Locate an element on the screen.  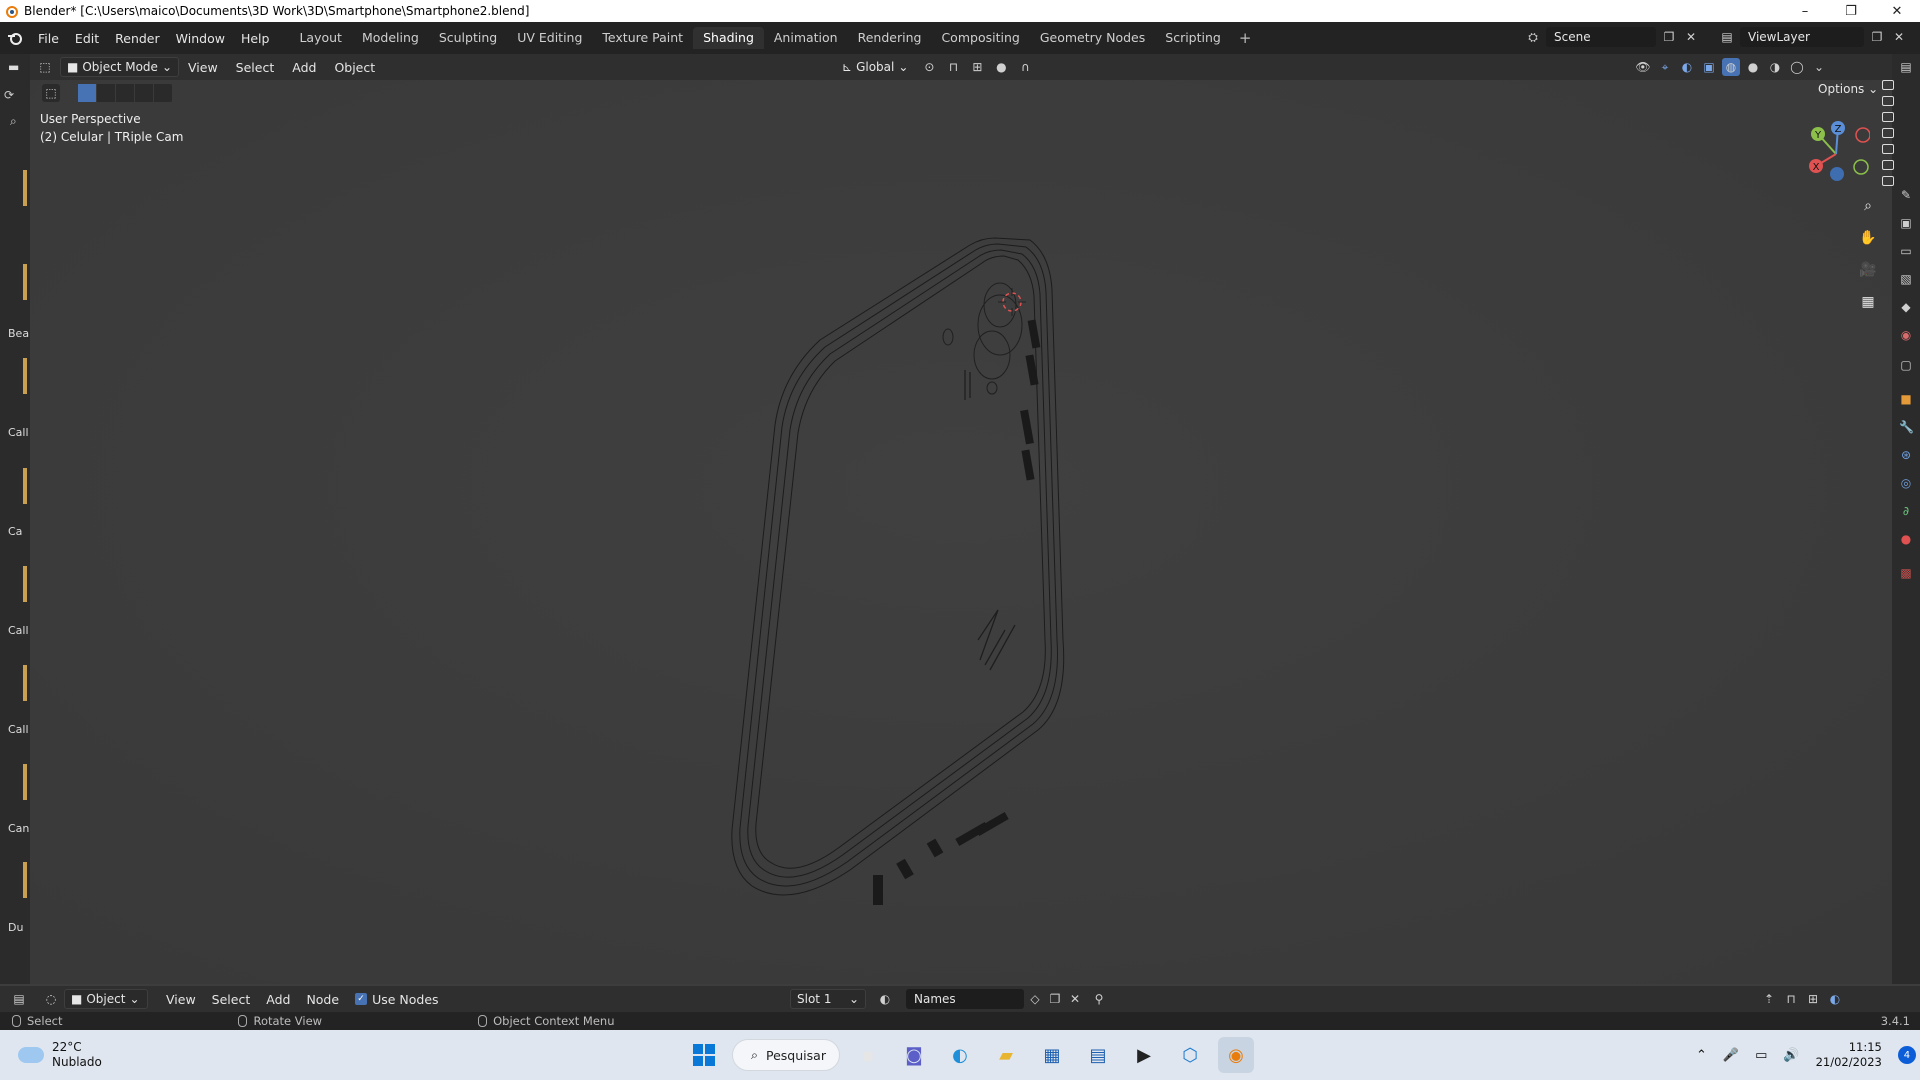
select-extend-icon is located at coordinates (106, 93).